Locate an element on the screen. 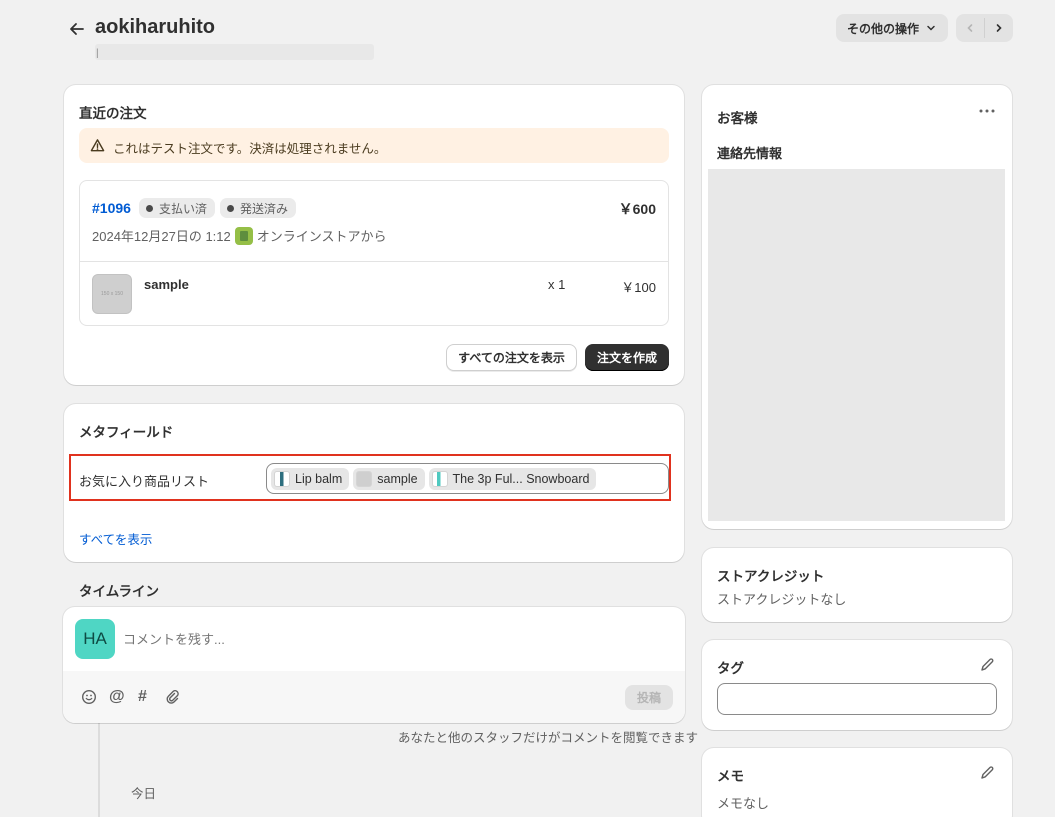 The image size is (1055, 817). order-number-link: #1096 is located at coordinates (111, 208).